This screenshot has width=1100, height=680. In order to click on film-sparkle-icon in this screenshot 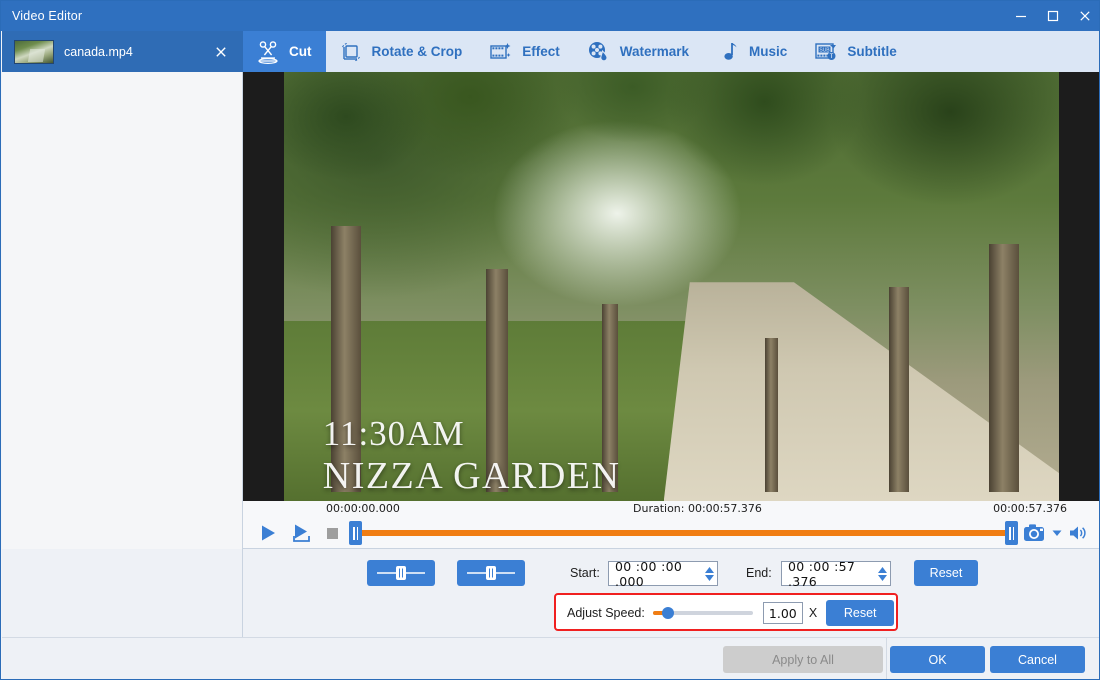, I will do `click(501, 52)`.